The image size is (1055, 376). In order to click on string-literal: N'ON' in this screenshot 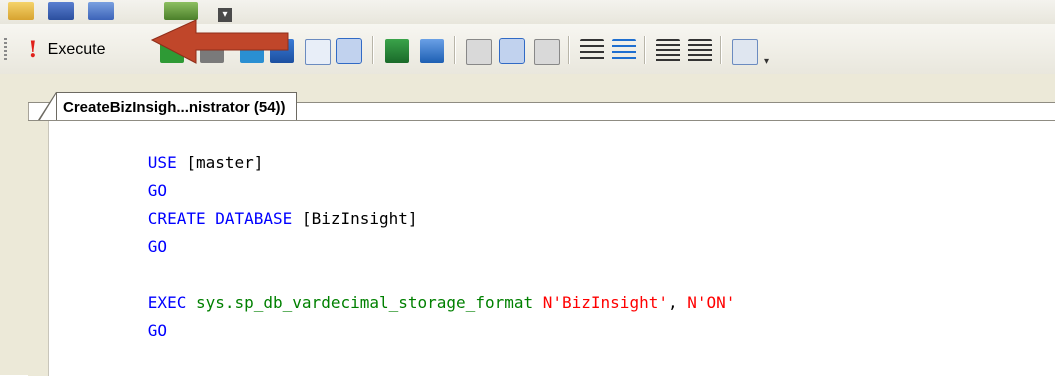, I will do `click(706, 302)`.